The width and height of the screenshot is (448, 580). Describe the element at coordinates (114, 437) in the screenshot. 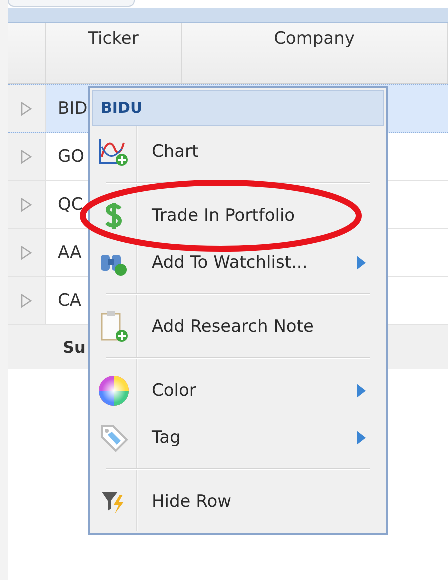

I see `tag-icon` at that location.